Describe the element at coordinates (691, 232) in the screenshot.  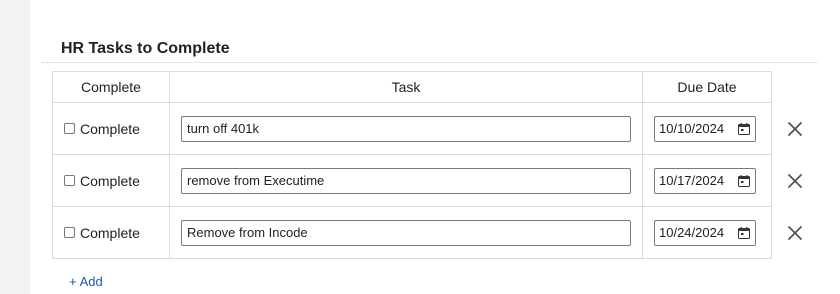
I see `due-date-value: 10/24/2024` at that location.